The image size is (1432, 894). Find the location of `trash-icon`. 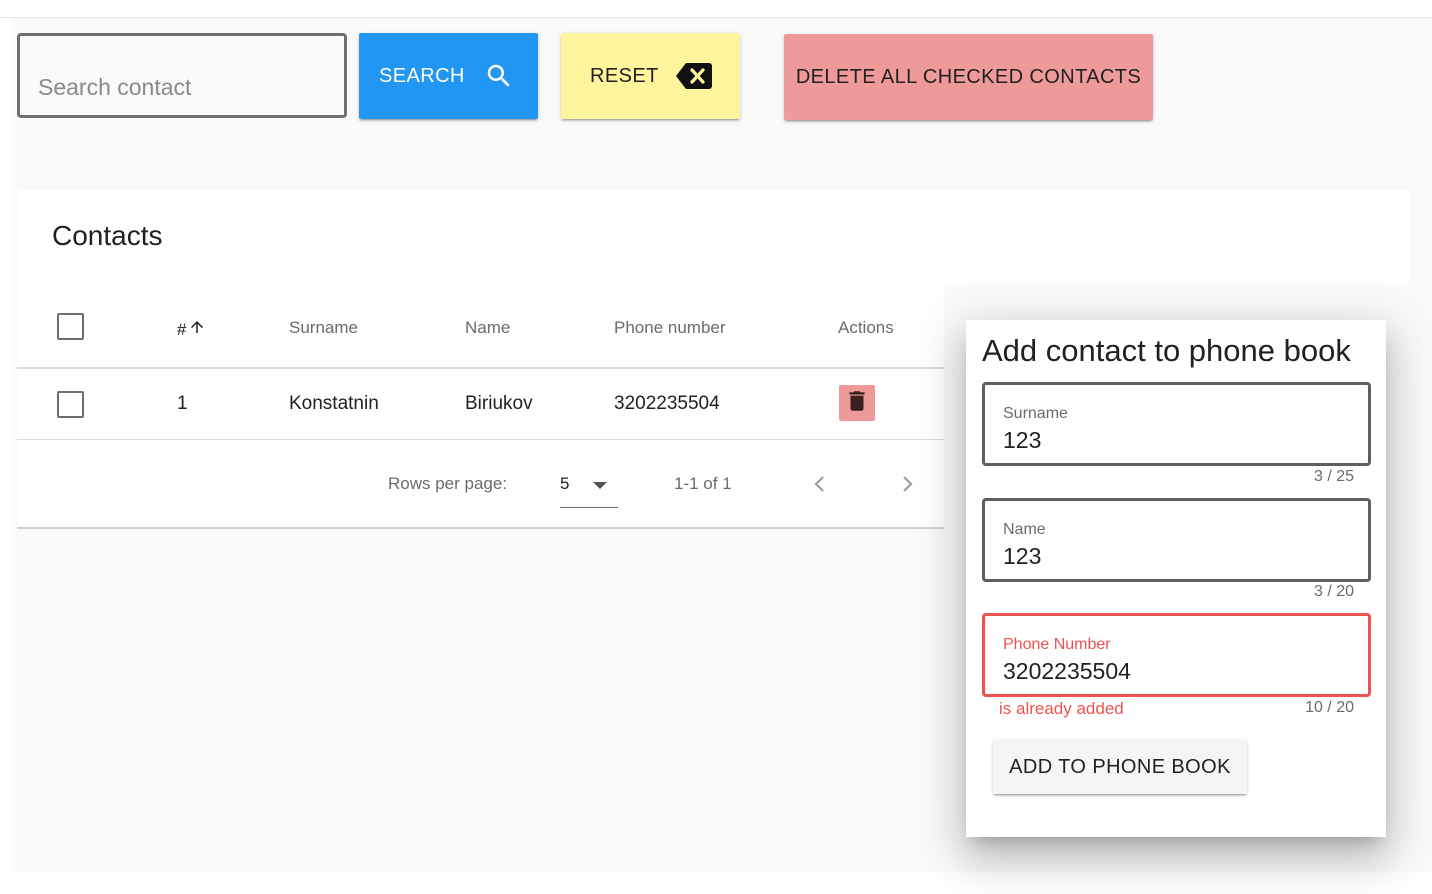

trash-icon is located at coordinates (857, 403).